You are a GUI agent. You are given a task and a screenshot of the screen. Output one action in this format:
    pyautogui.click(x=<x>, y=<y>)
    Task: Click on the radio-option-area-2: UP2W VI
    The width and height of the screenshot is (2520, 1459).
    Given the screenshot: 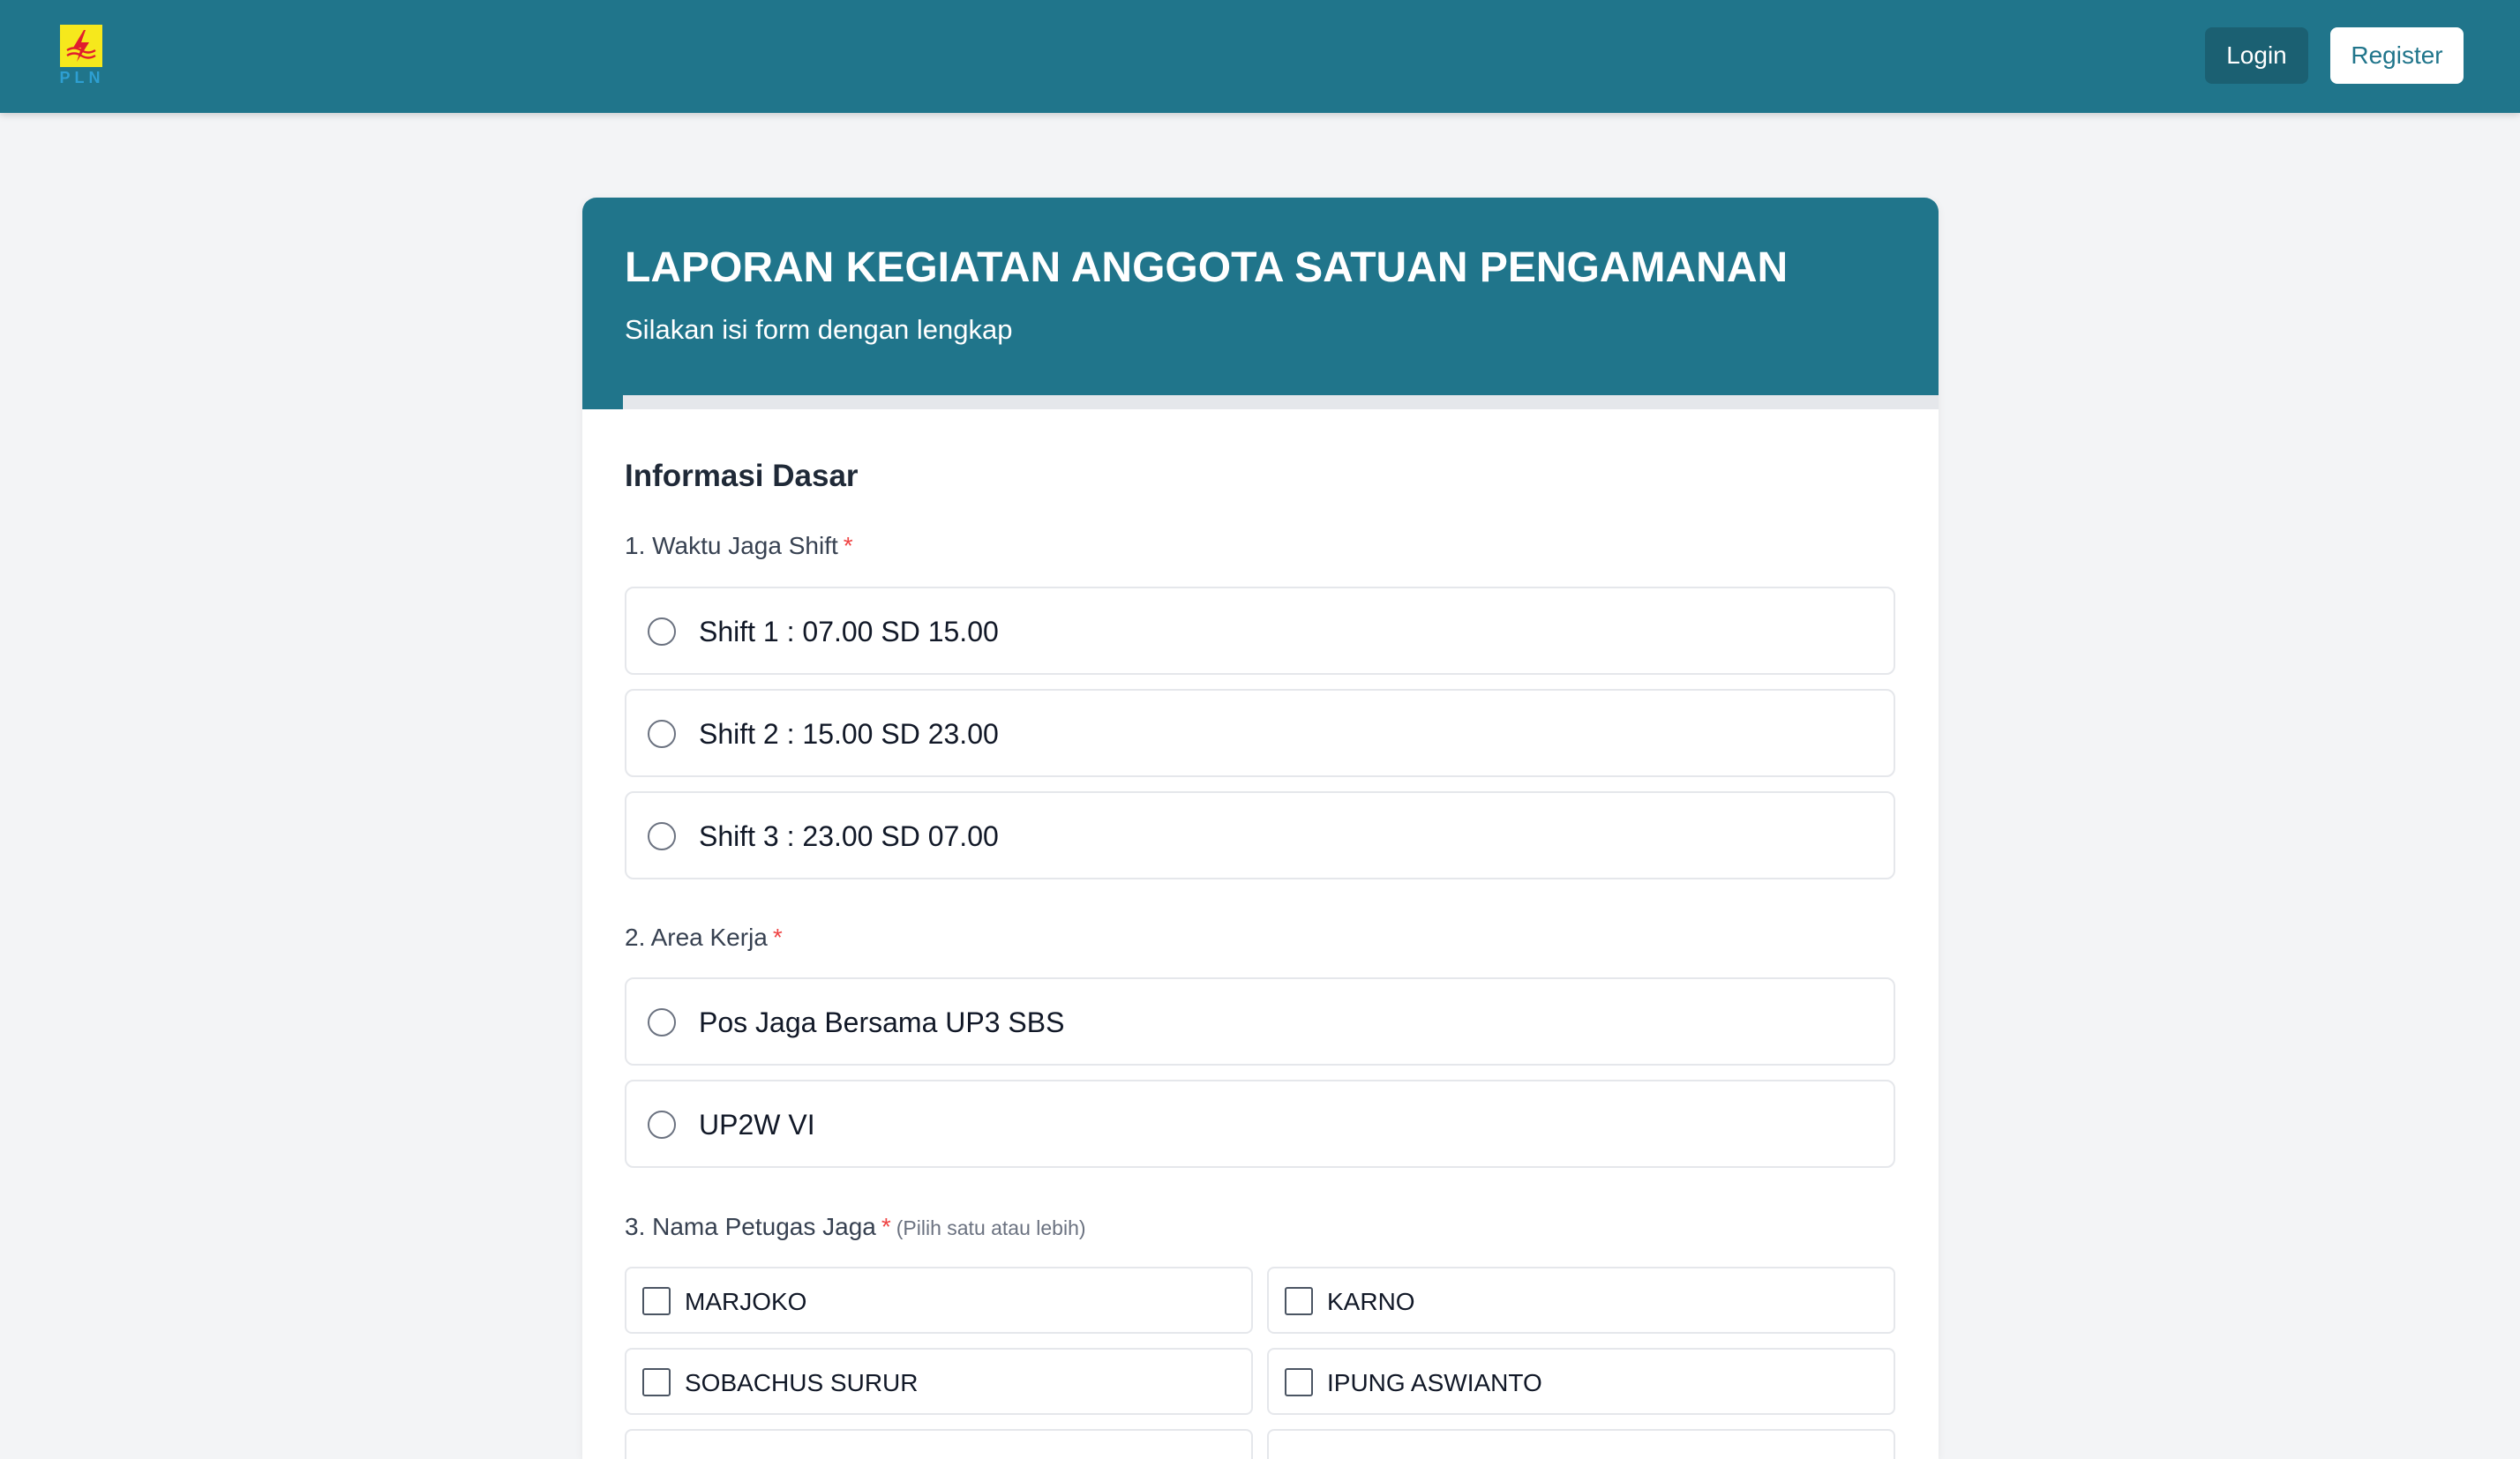 What is the action you would take?
    pyautogui.click(x=1260, y=1124)
    